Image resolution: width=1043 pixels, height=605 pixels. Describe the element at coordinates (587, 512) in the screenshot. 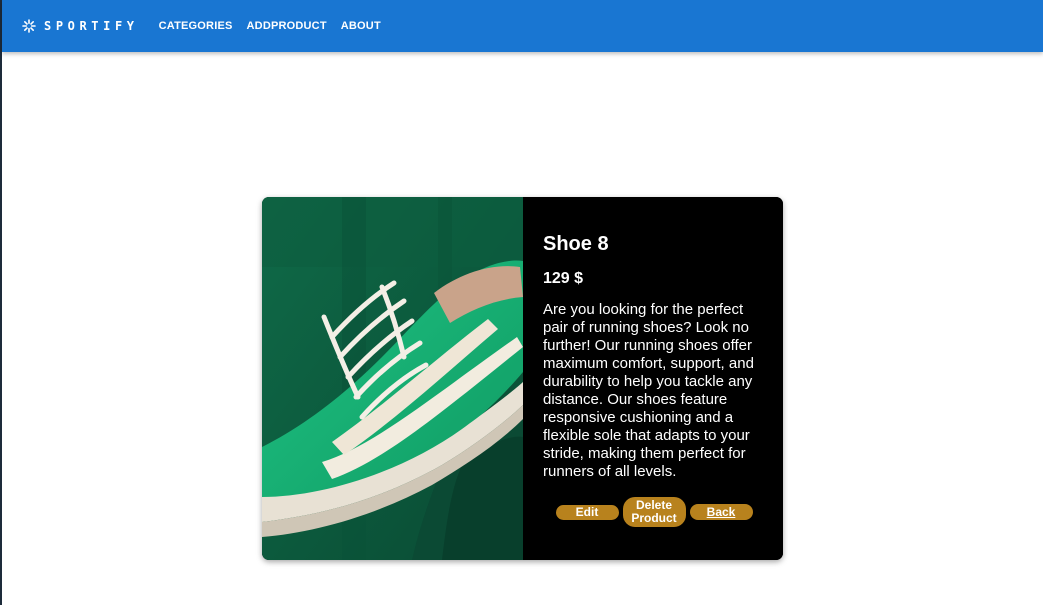

I see `edit-button: Edit` at that location.